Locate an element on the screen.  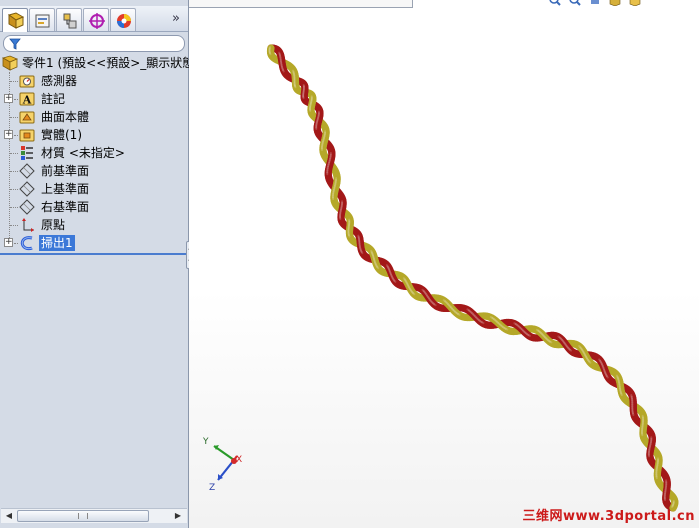
scroll-left-arrow: ◀ is located at coordinates (9, 516).